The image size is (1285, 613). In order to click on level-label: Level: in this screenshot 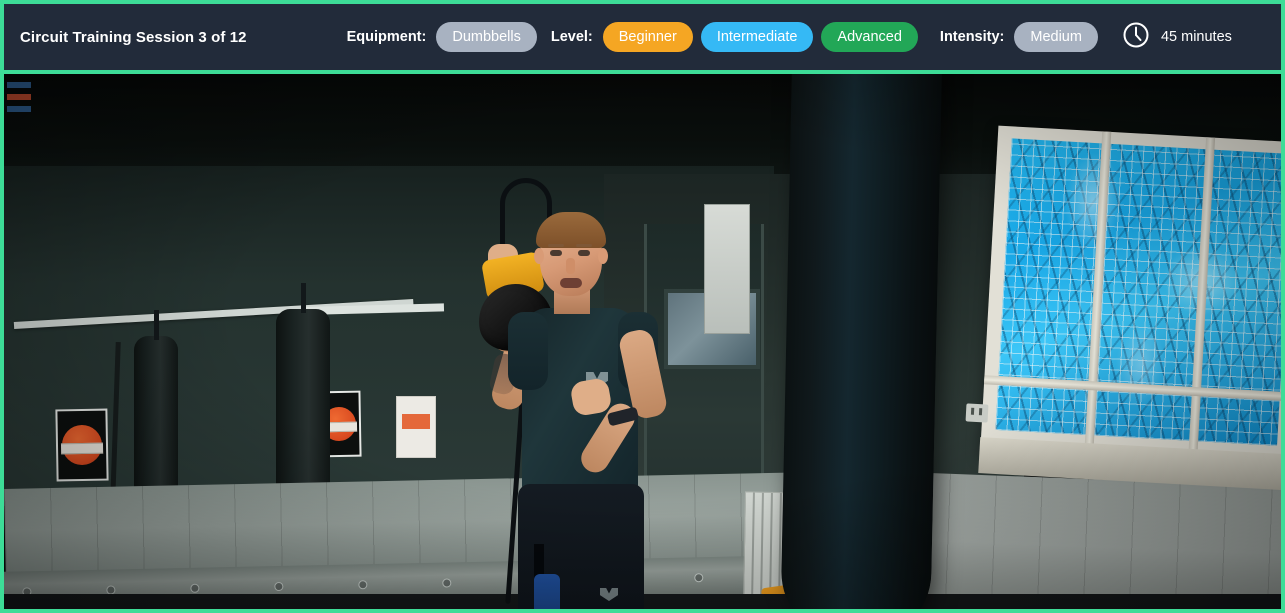, I will do `click(571, 37)`.